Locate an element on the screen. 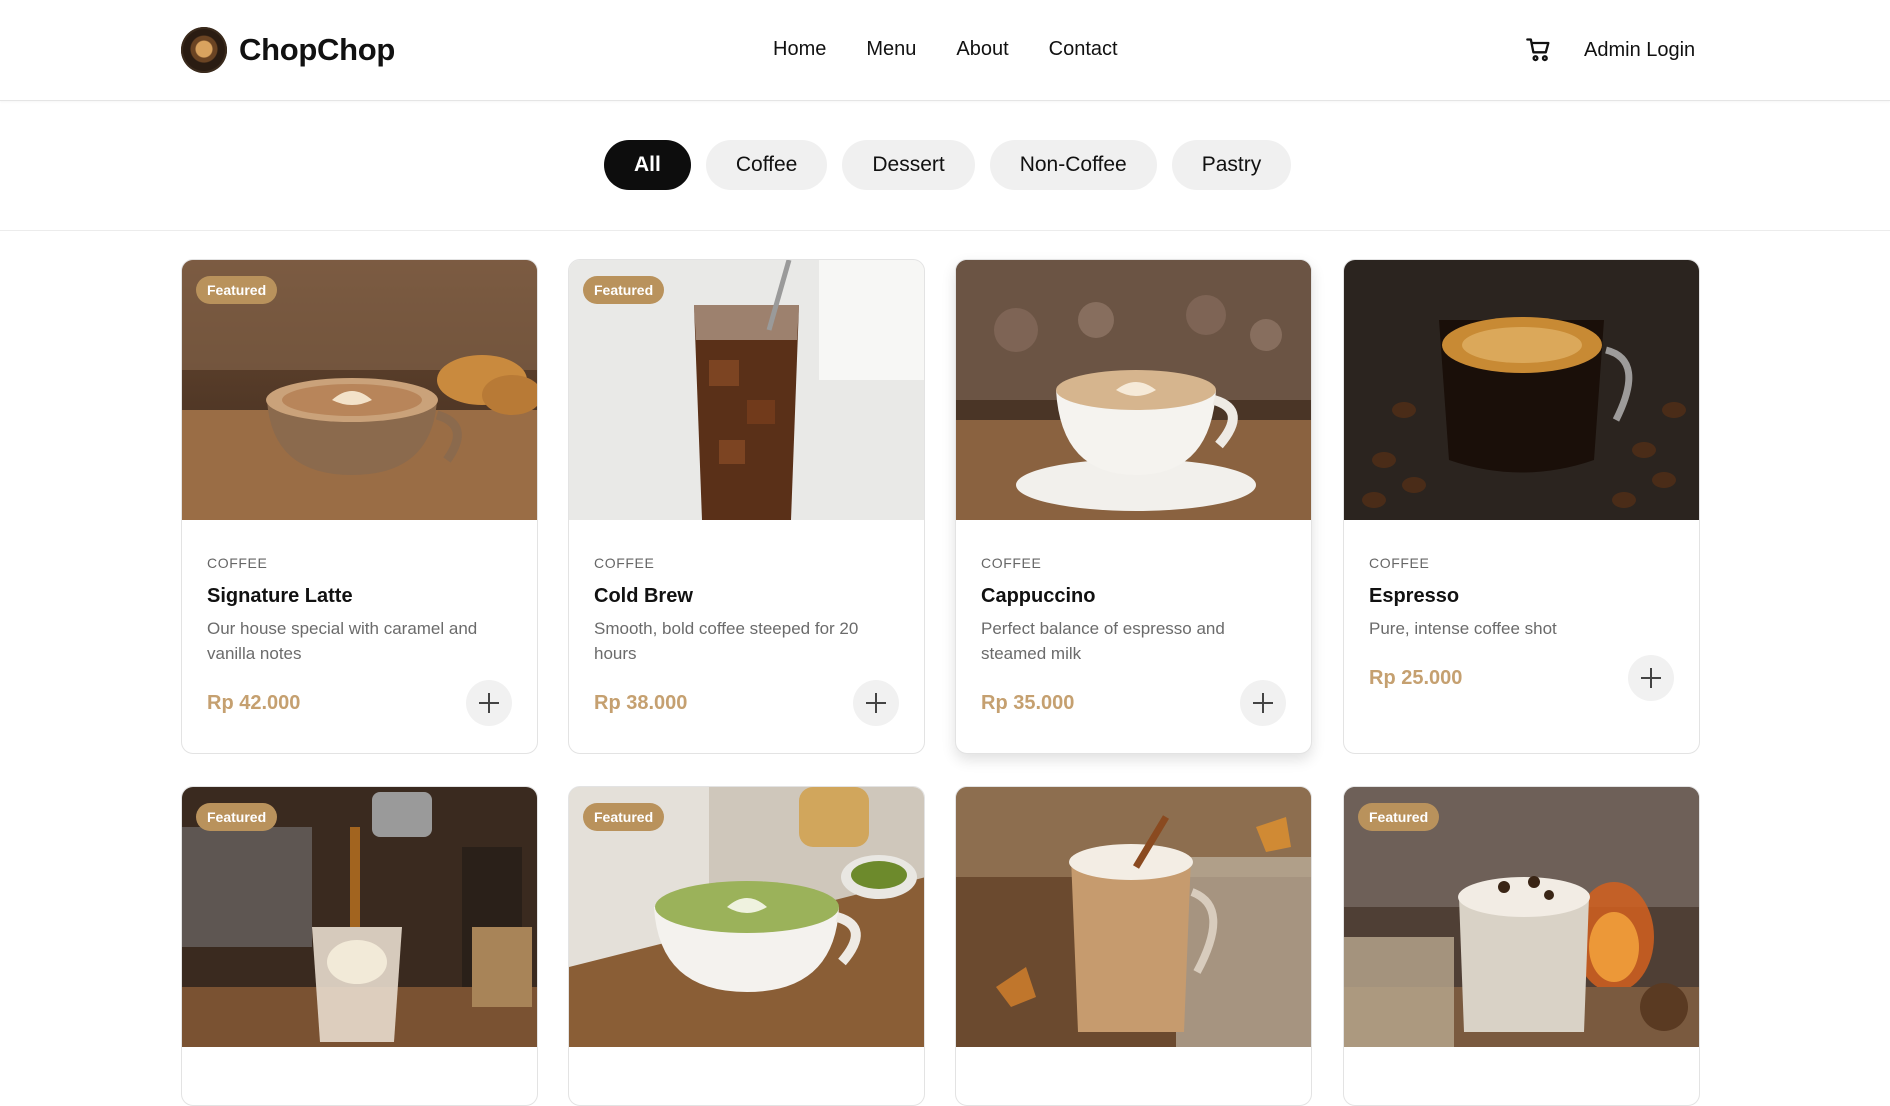 This screenshot has width=1890, height=1106. product-price: Rp 38.000 is located at coordinates (641, 703).